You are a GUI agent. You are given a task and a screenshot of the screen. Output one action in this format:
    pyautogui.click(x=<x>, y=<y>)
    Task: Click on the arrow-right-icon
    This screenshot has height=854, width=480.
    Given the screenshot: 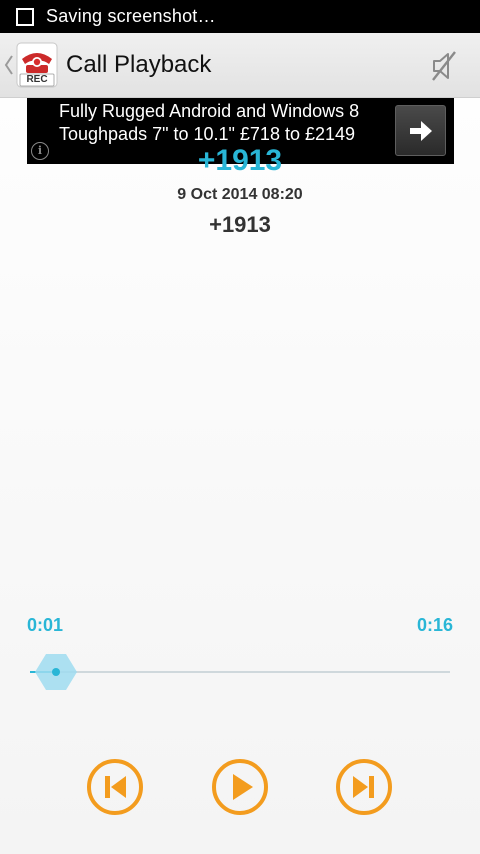 What is the action you would take?
    pyautogui.click(x=420, y=130)
    